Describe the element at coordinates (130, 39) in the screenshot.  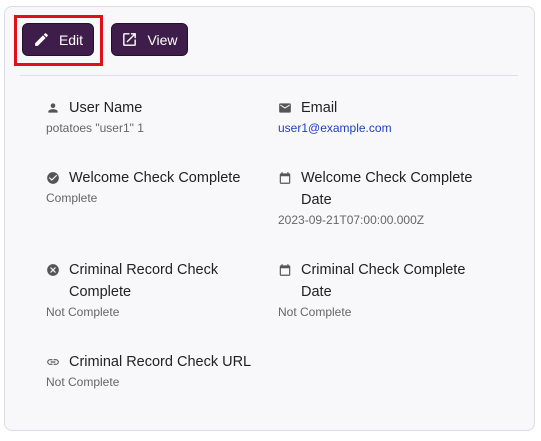
I see `open-external-icon` at that location.